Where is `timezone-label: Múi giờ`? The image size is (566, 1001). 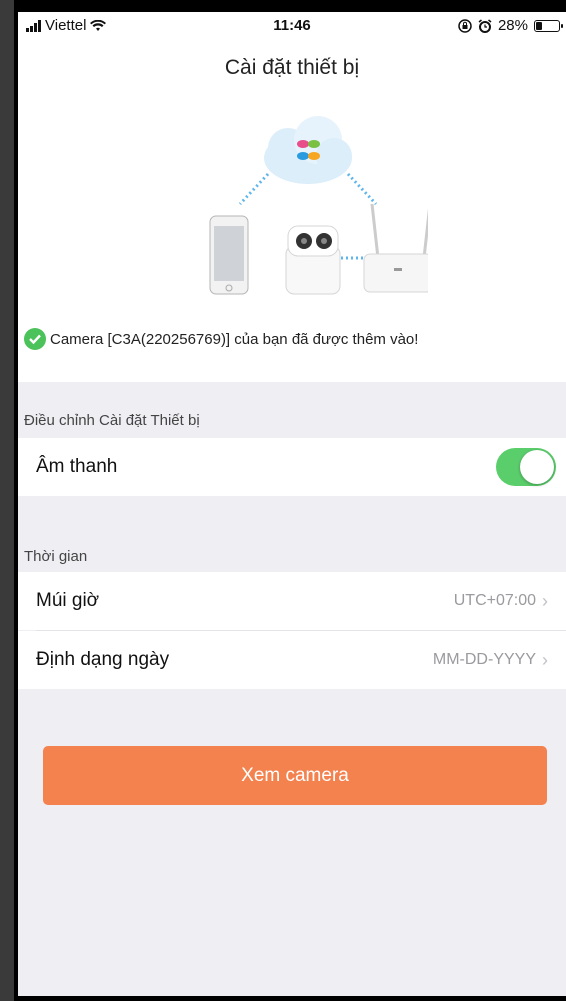 timezone-label: Múi giờ is located at coordinates (68, 600).